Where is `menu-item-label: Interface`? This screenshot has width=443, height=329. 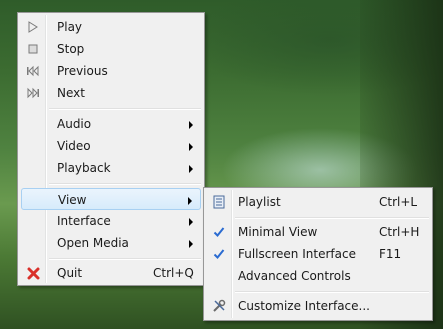
menu-item-label: Interface is located at coordinates (84, 221).